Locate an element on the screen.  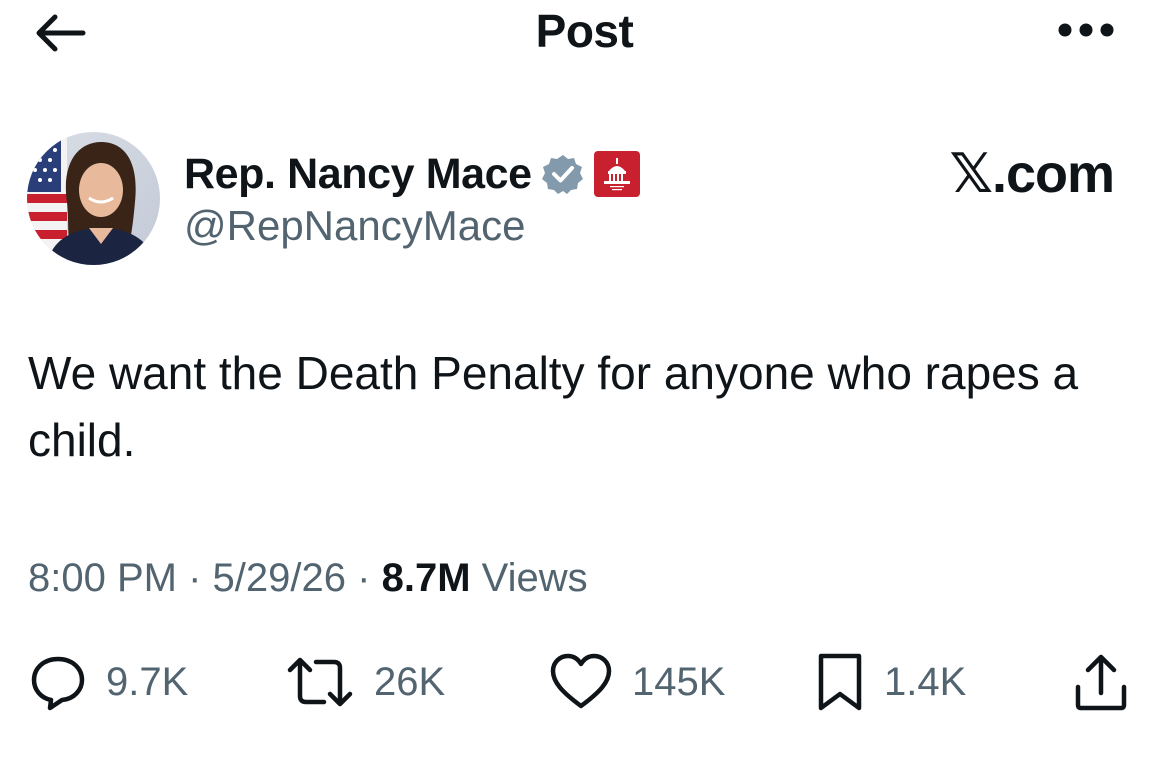
verified-badge-icon is located at coordinates (562, 174).